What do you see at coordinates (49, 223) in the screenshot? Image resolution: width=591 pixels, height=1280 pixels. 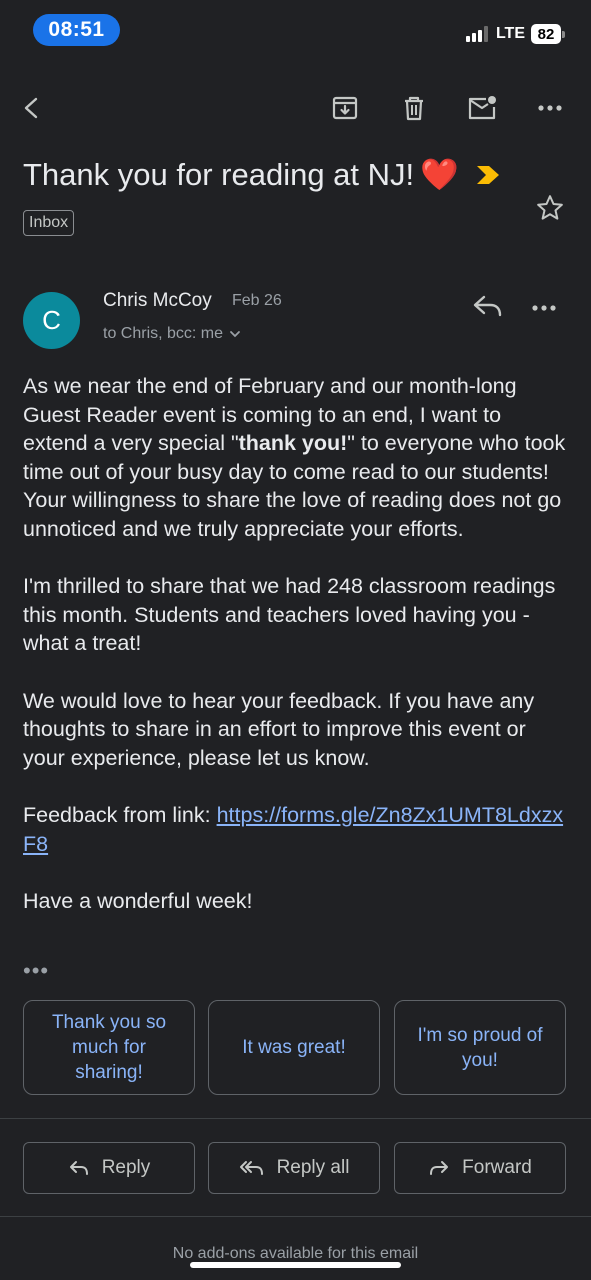 I see `inbox-label: Inbox` at bounding box center [49, 223].